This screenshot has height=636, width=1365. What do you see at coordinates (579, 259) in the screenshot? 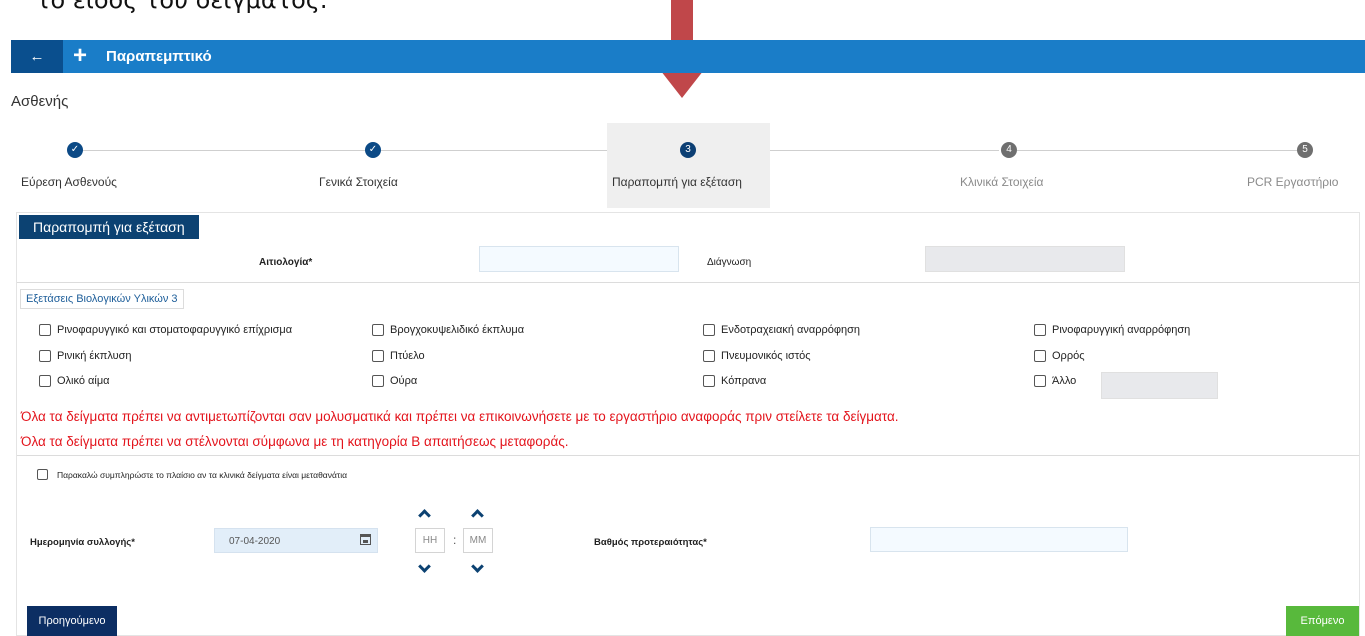
I see `reason-input` at bounding box center [579, 259].